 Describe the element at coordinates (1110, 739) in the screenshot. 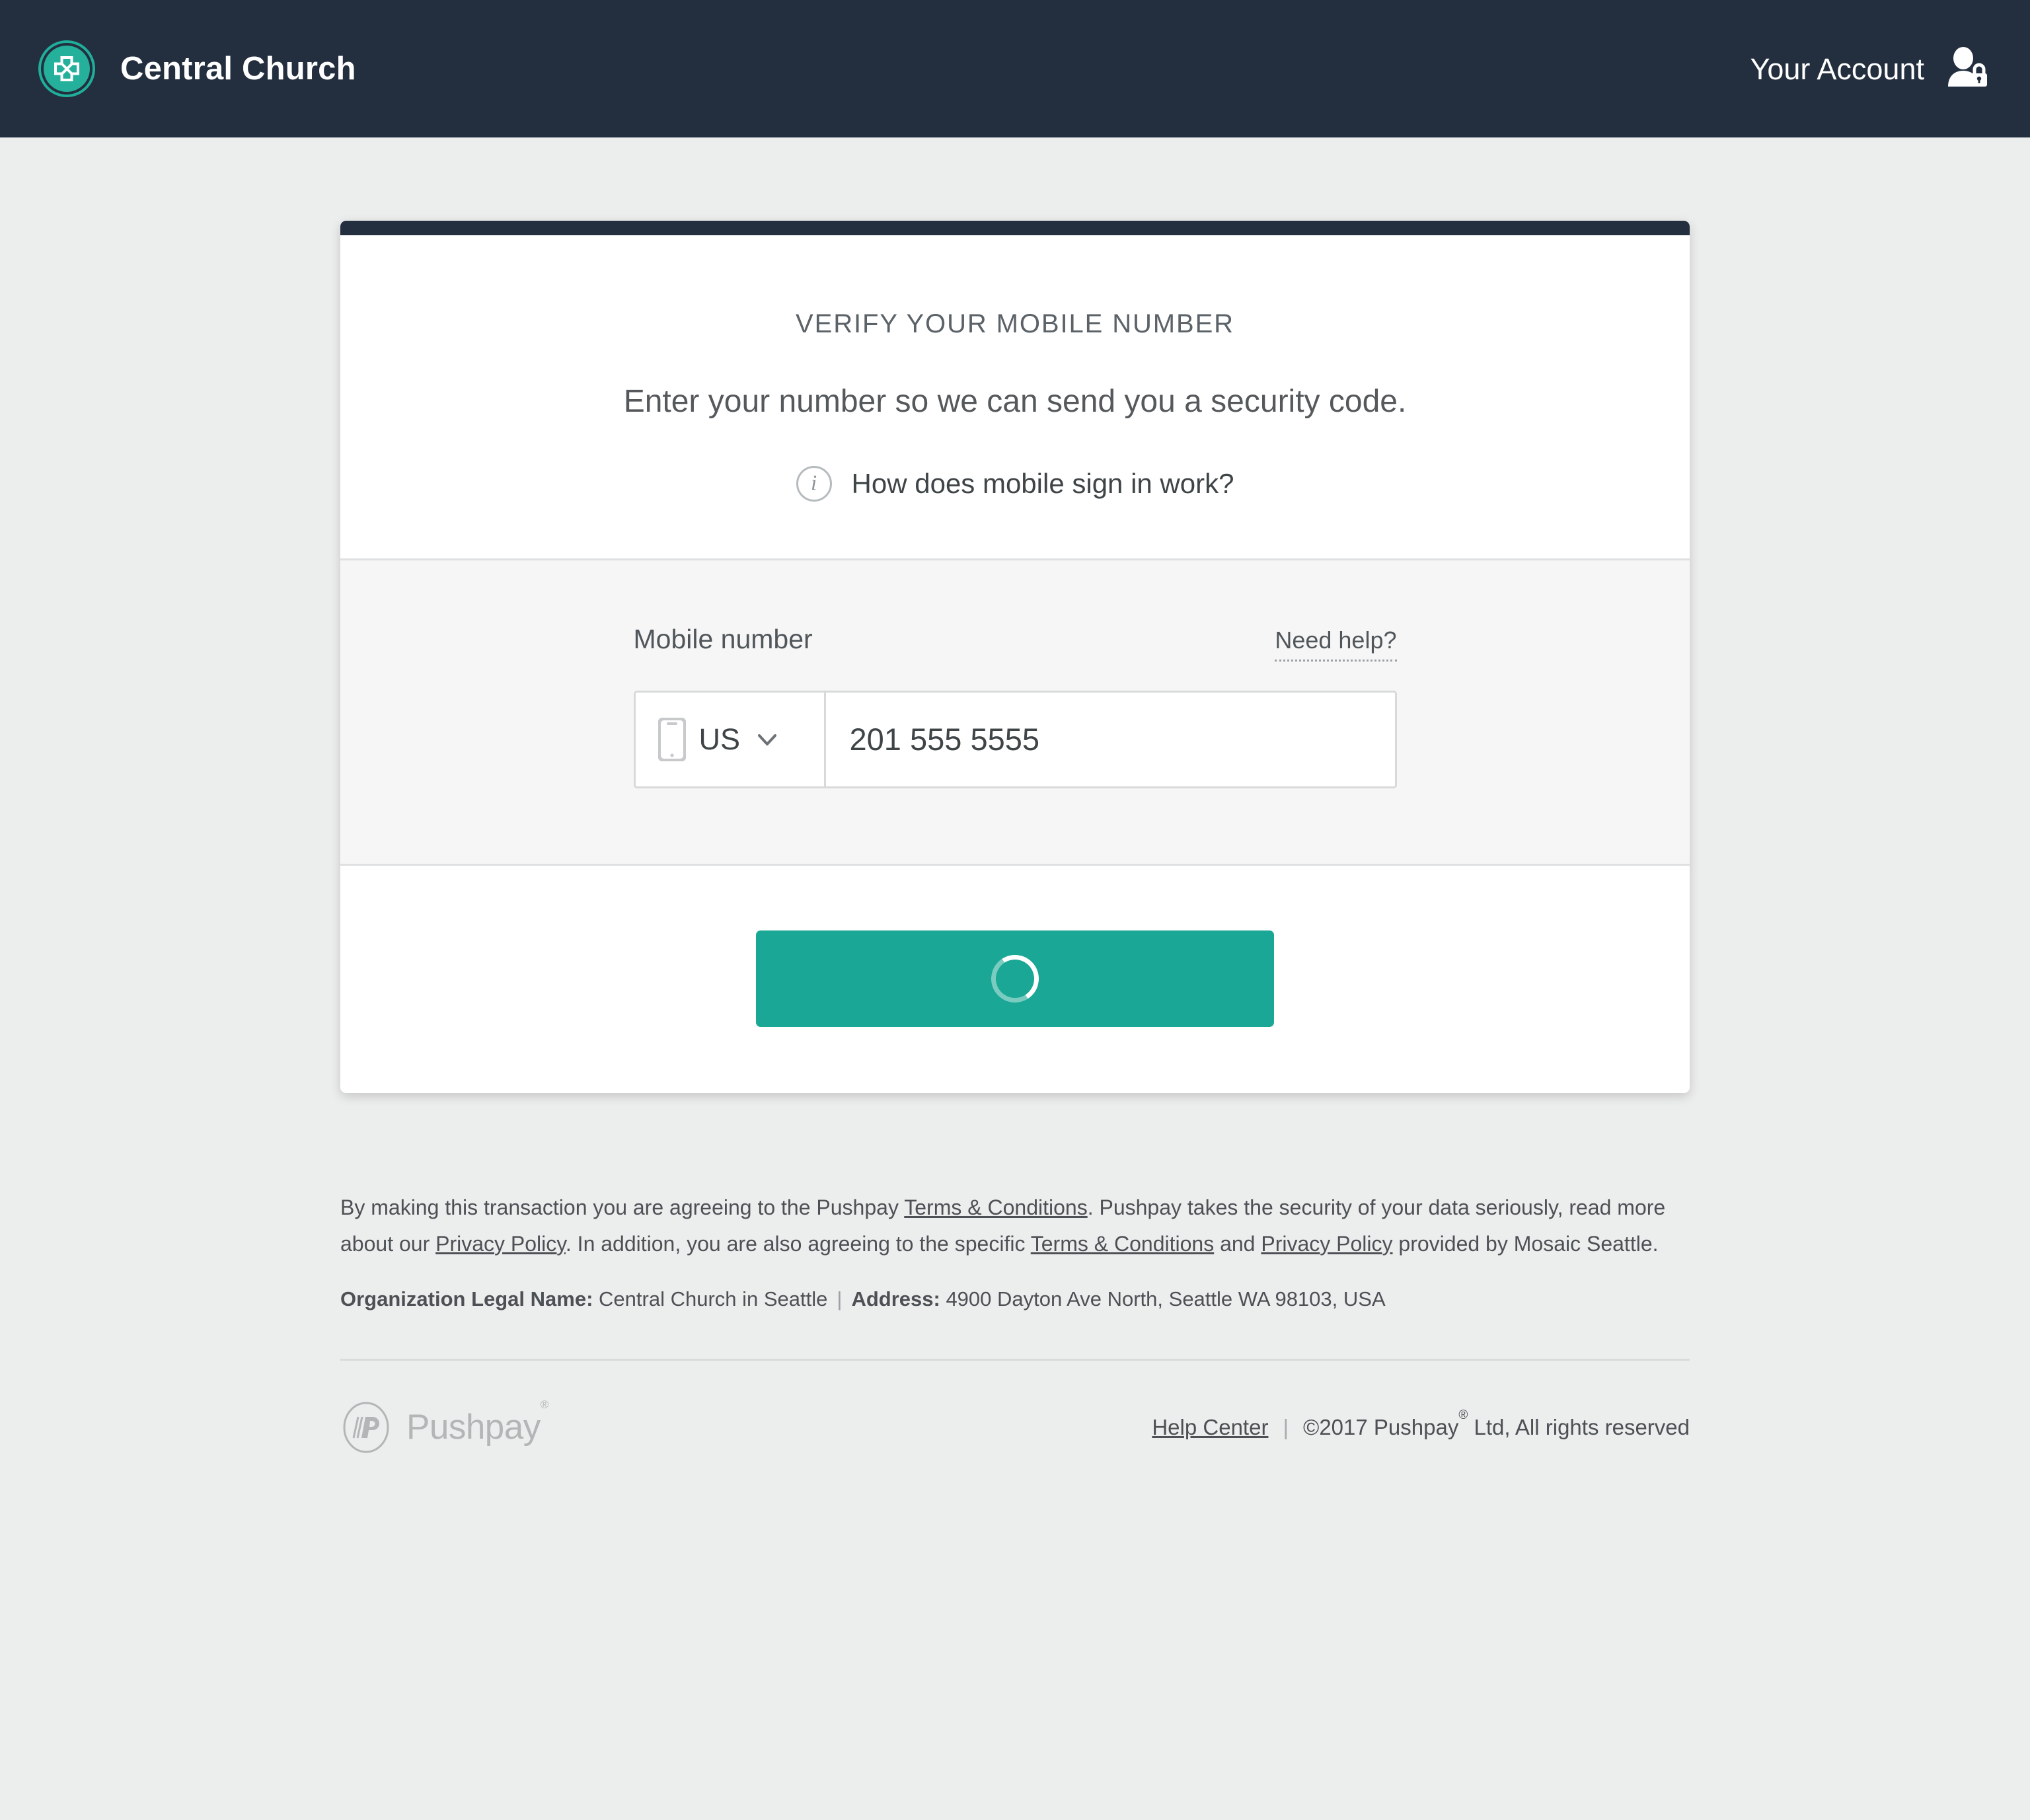

I see `mobile-number-input` at that location.